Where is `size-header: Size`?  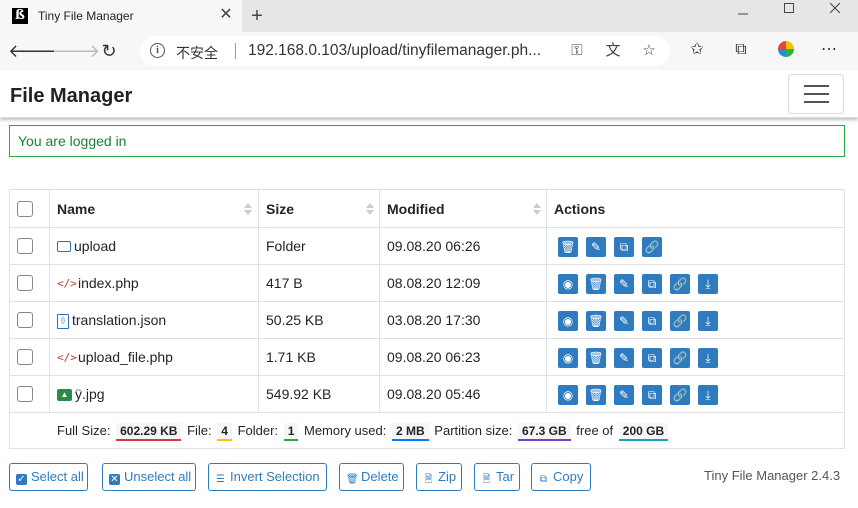 size-header: Size is located at coordinates (280, 209).